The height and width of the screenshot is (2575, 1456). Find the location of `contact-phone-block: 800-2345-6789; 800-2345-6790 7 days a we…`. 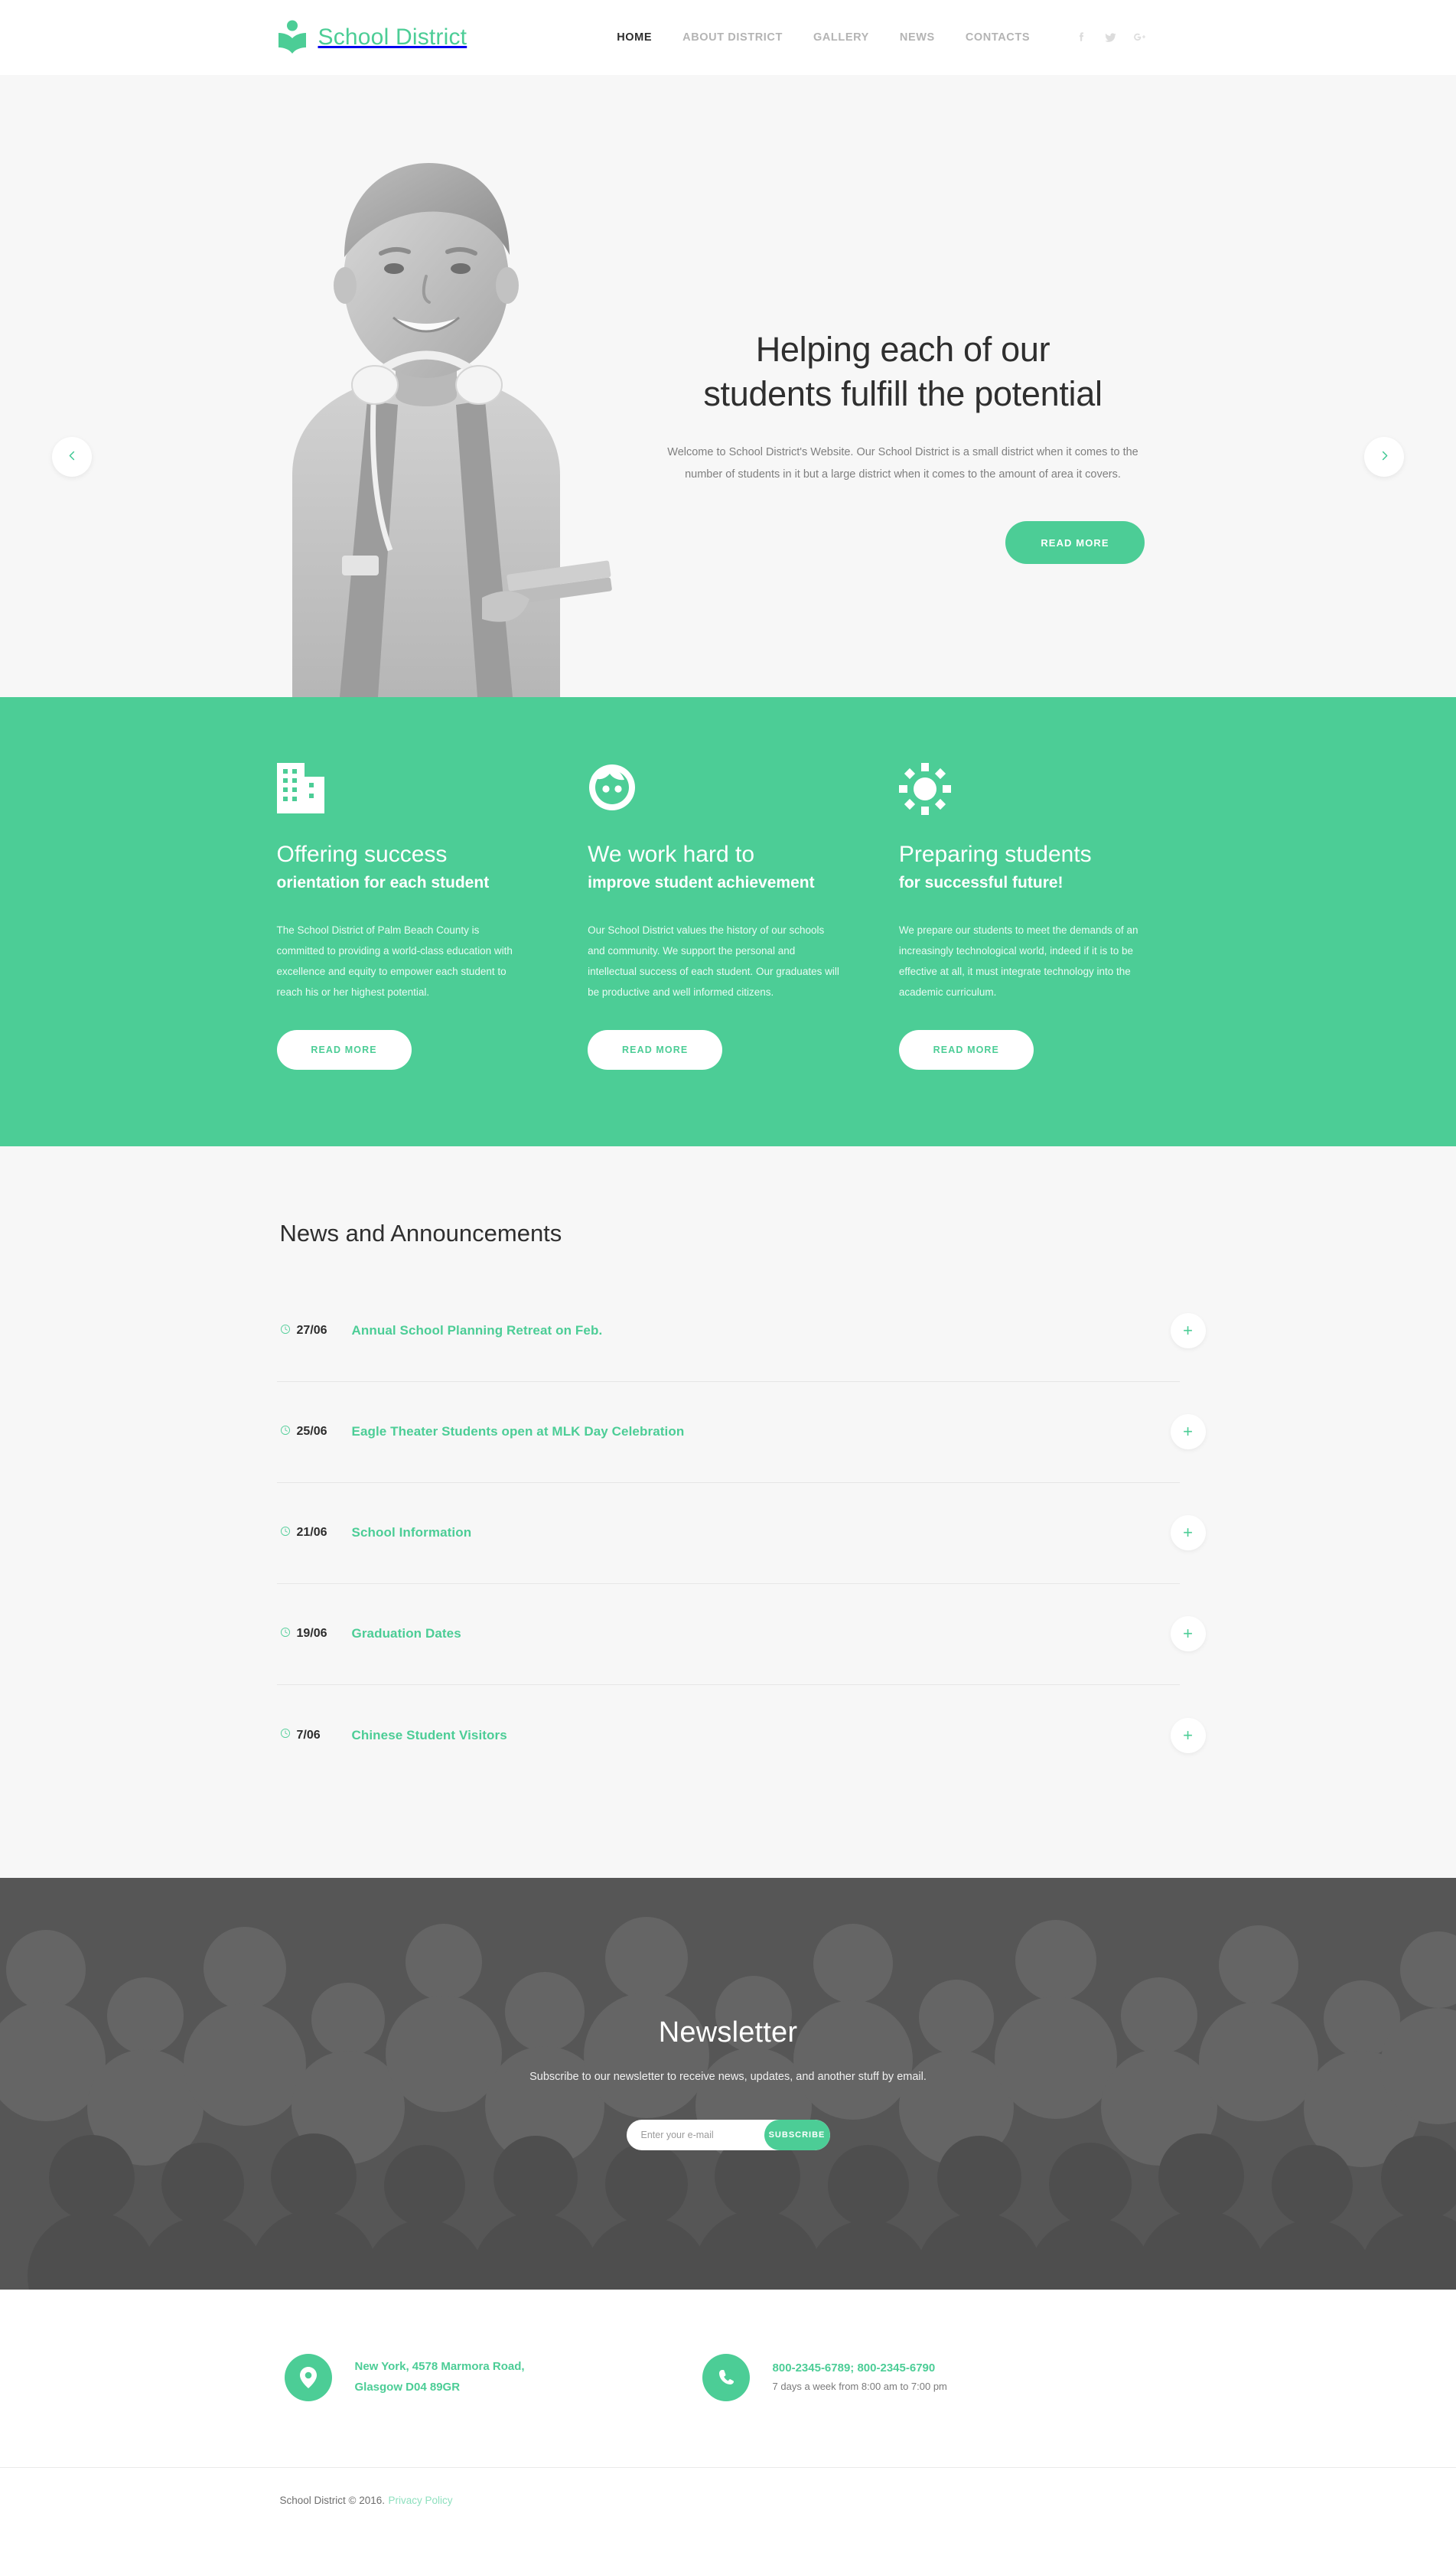

contact-phone-block: 800-2345-6789; 800-2345-6790 7 days a we… is located at coordinates (824, 2377).